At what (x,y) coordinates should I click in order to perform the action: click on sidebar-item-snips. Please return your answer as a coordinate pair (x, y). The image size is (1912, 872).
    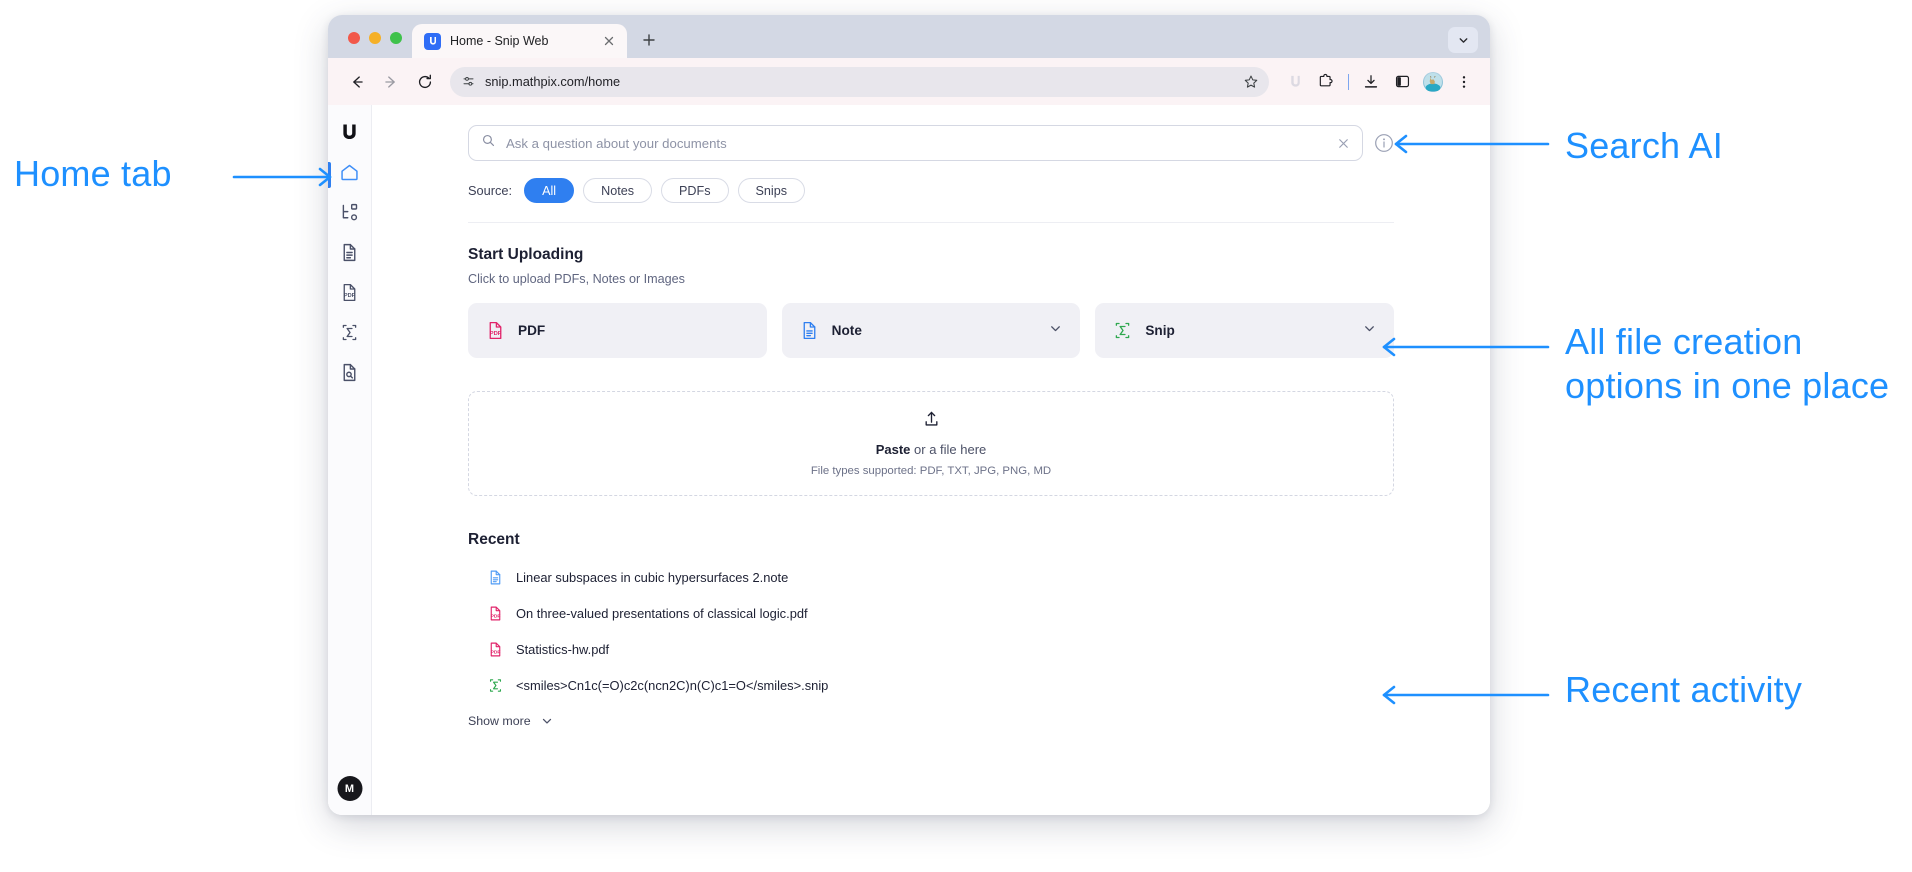
    Looking at the image, I should click on (350, 335).